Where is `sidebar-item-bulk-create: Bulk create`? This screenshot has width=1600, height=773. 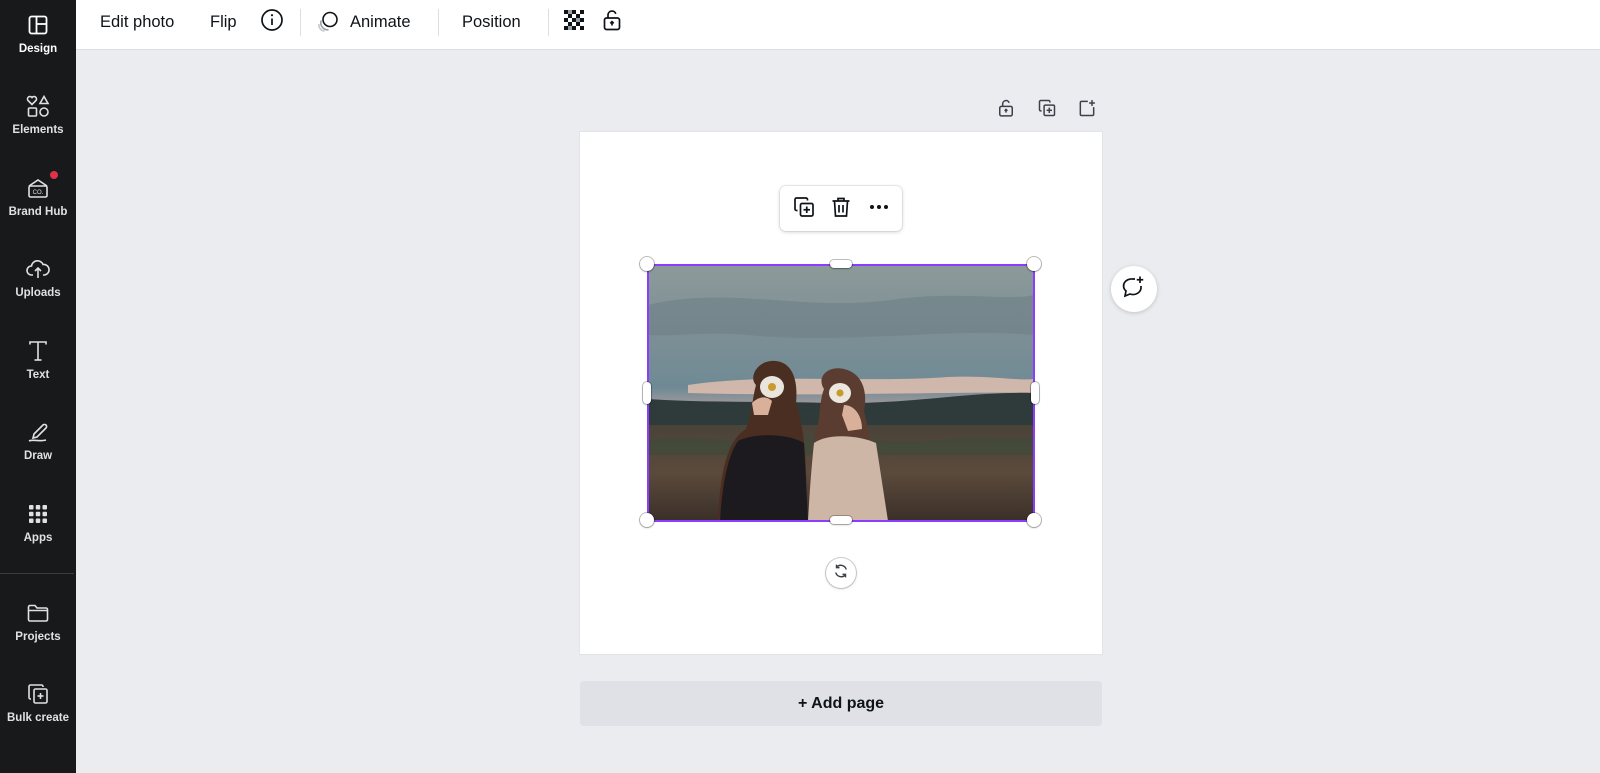
sidebar-item-bulk-create: Bulk create is located at coordinates (38, 705).